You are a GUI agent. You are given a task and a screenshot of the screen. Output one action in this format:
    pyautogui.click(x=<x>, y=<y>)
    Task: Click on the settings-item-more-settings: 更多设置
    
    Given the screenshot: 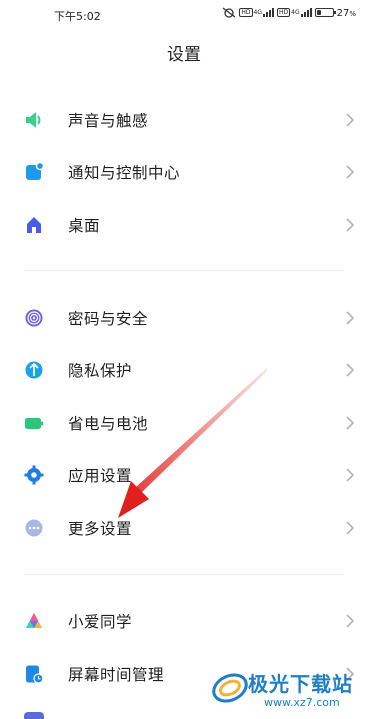 What is the action you would take?
    pyautogui.click(x=184, y=528)
    